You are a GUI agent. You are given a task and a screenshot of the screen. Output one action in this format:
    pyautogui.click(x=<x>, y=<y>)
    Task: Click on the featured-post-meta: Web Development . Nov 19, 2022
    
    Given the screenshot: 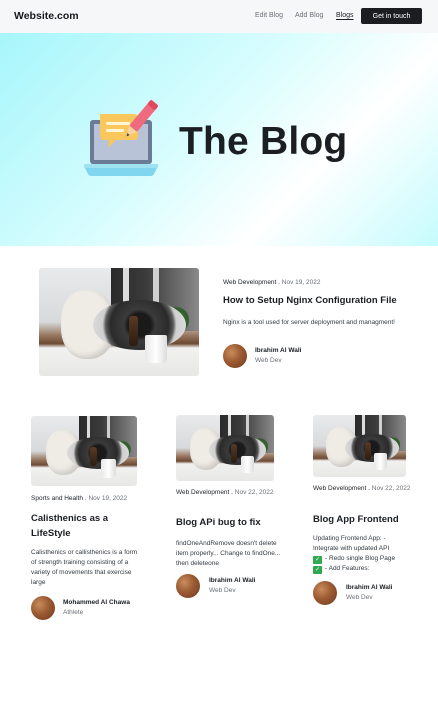 What is the action you would take?
    pyautogui.click(x=272, y=282)
    